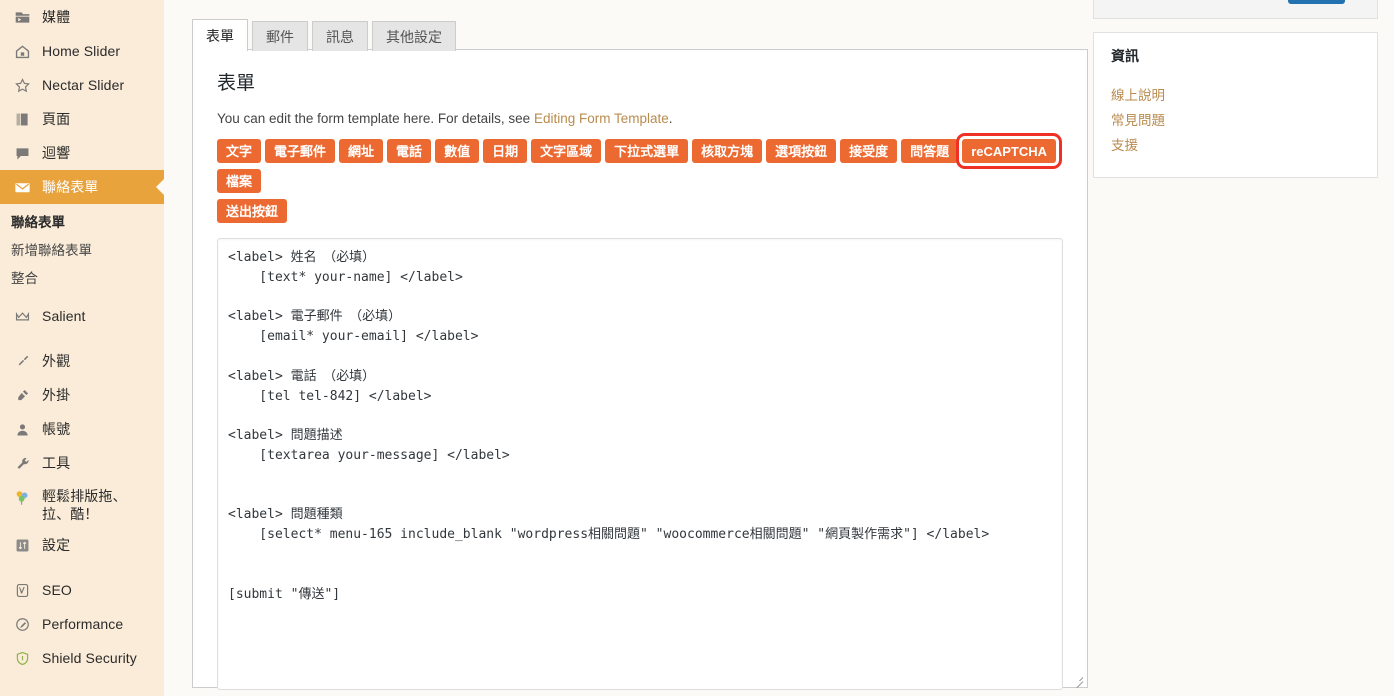  Describe the element at coordinates (1009, 151) in the screenshot. I see `tag-button-recaptcha: reCAPTCHA` at that location.